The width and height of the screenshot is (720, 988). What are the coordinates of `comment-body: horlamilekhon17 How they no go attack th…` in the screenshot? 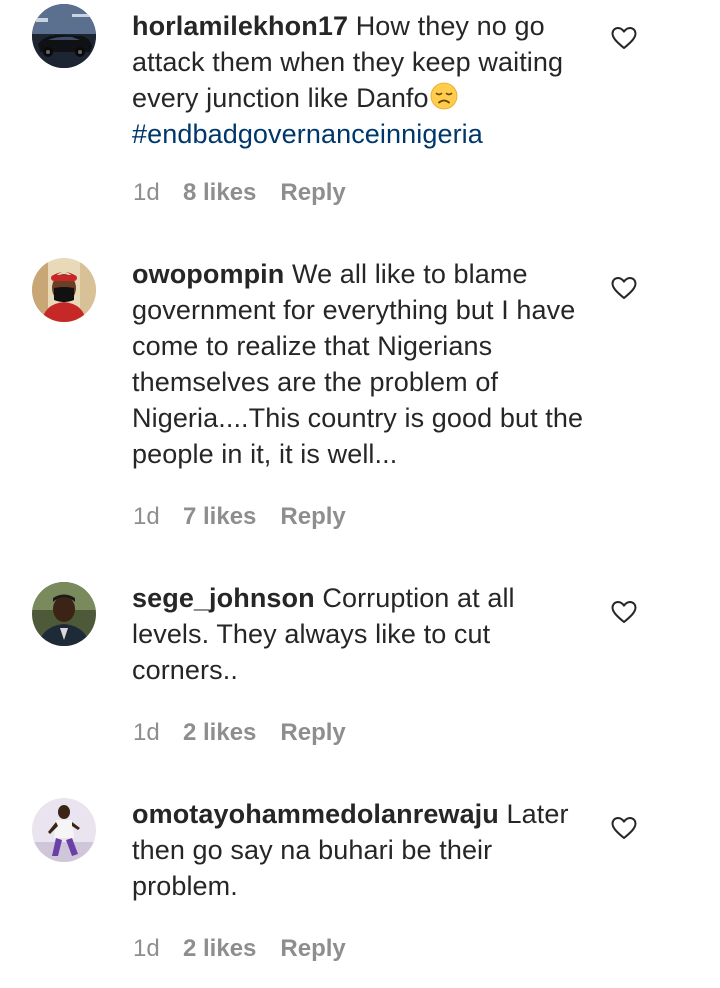 It's located at (362, 80).